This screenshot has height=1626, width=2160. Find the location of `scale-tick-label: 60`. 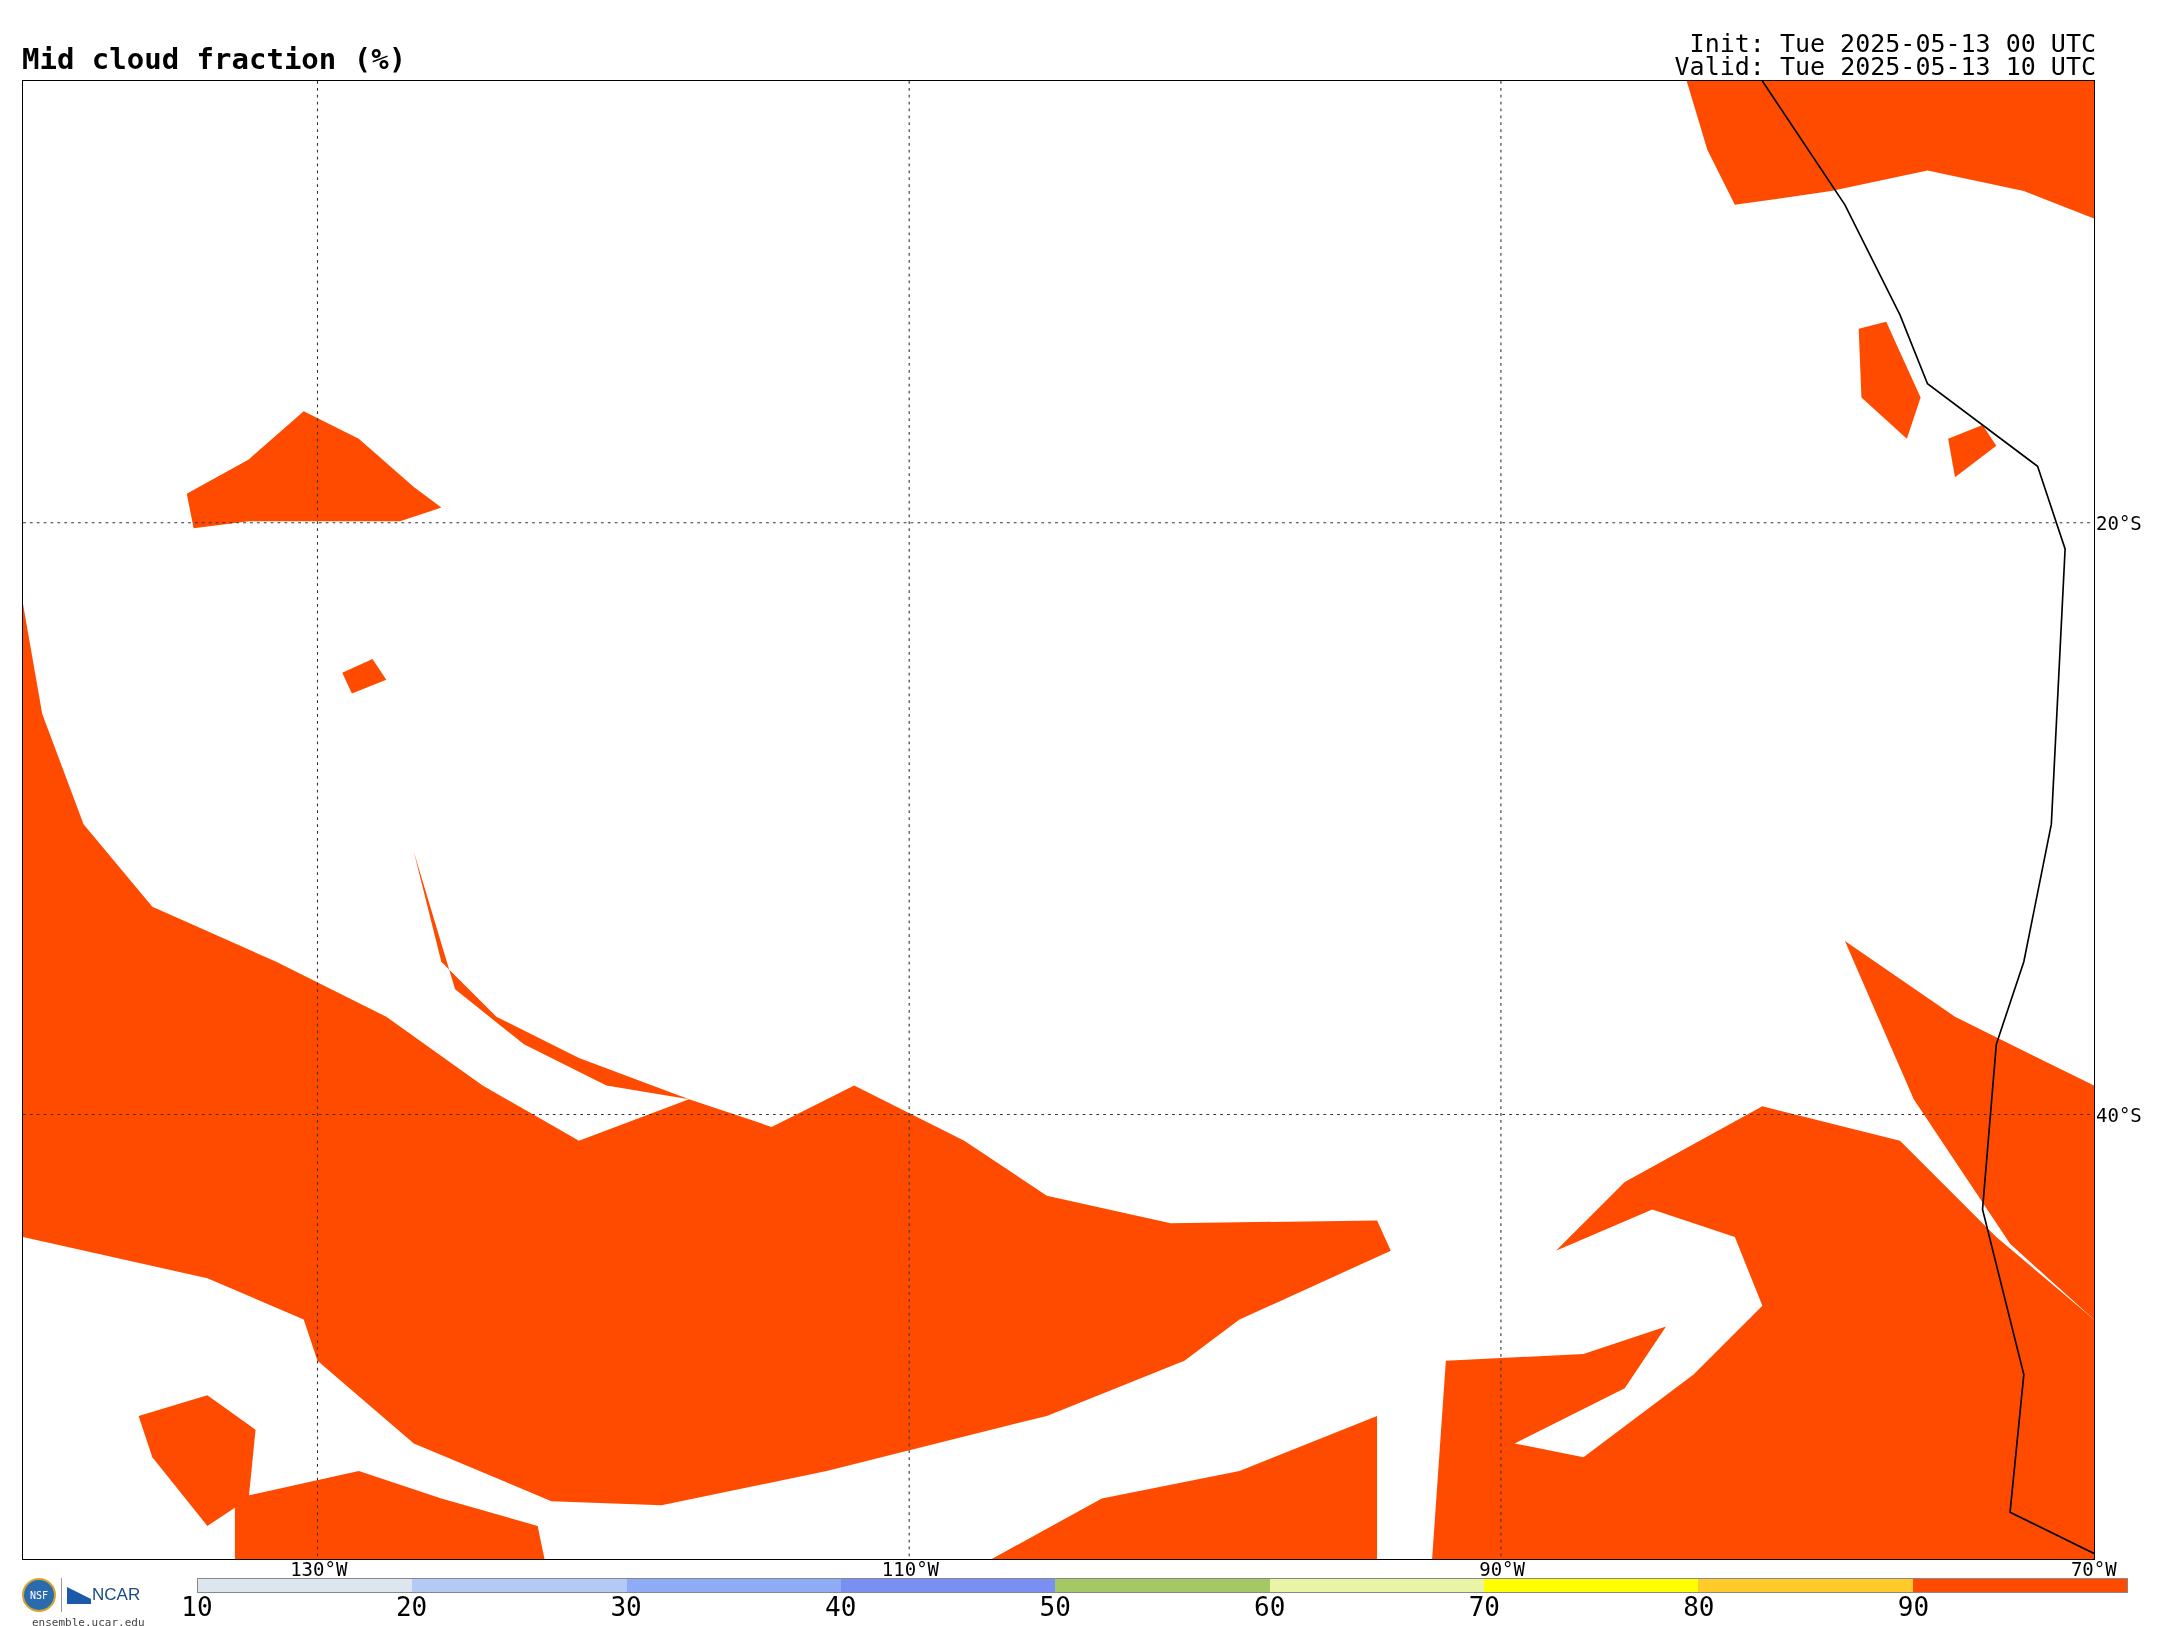

scale-tick-label: 60 is located at coordinates (1270, 1607).